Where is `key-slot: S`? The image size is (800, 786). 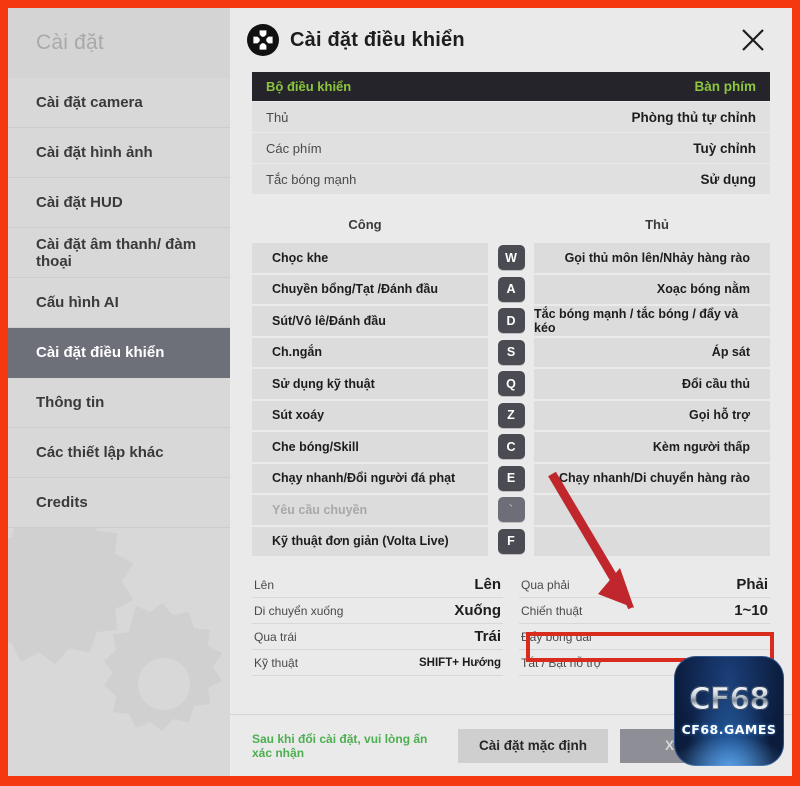 key-slot: S is located at coordinates (511, 353).